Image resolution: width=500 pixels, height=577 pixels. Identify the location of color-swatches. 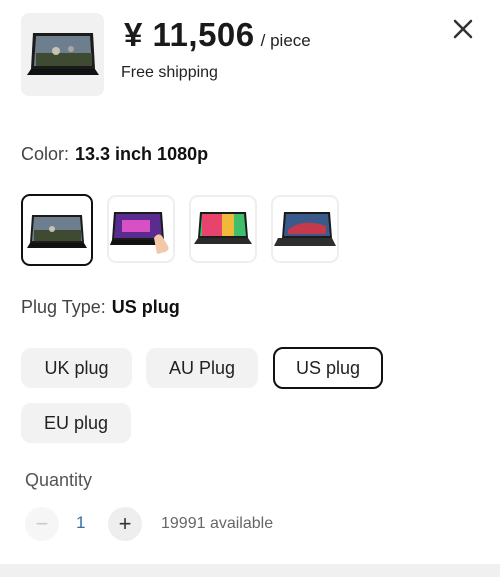
(180, 230).